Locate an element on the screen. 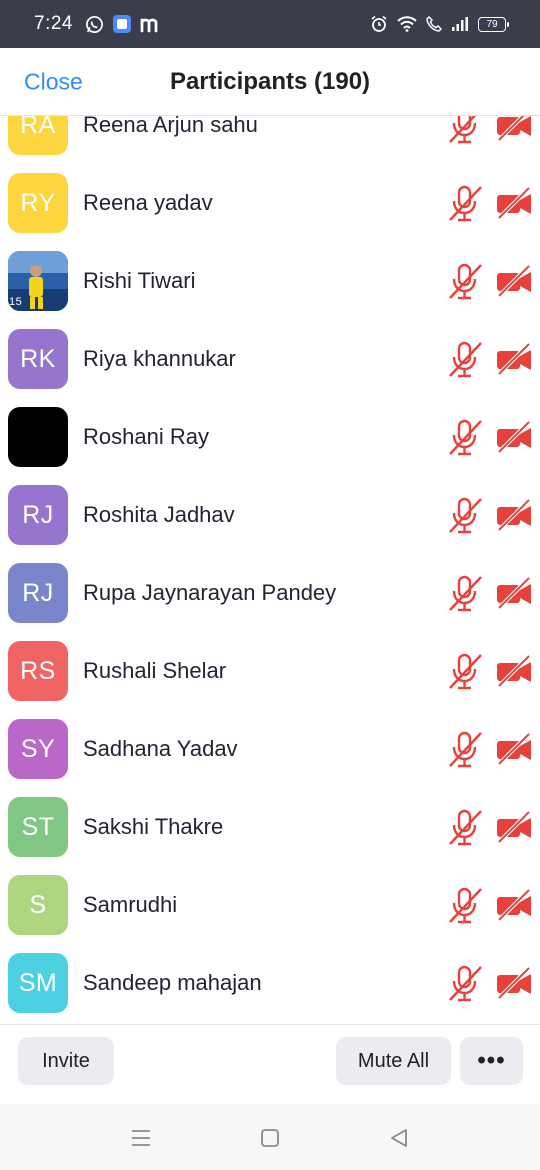  avatar: RS is located at coordinates (38, 671).